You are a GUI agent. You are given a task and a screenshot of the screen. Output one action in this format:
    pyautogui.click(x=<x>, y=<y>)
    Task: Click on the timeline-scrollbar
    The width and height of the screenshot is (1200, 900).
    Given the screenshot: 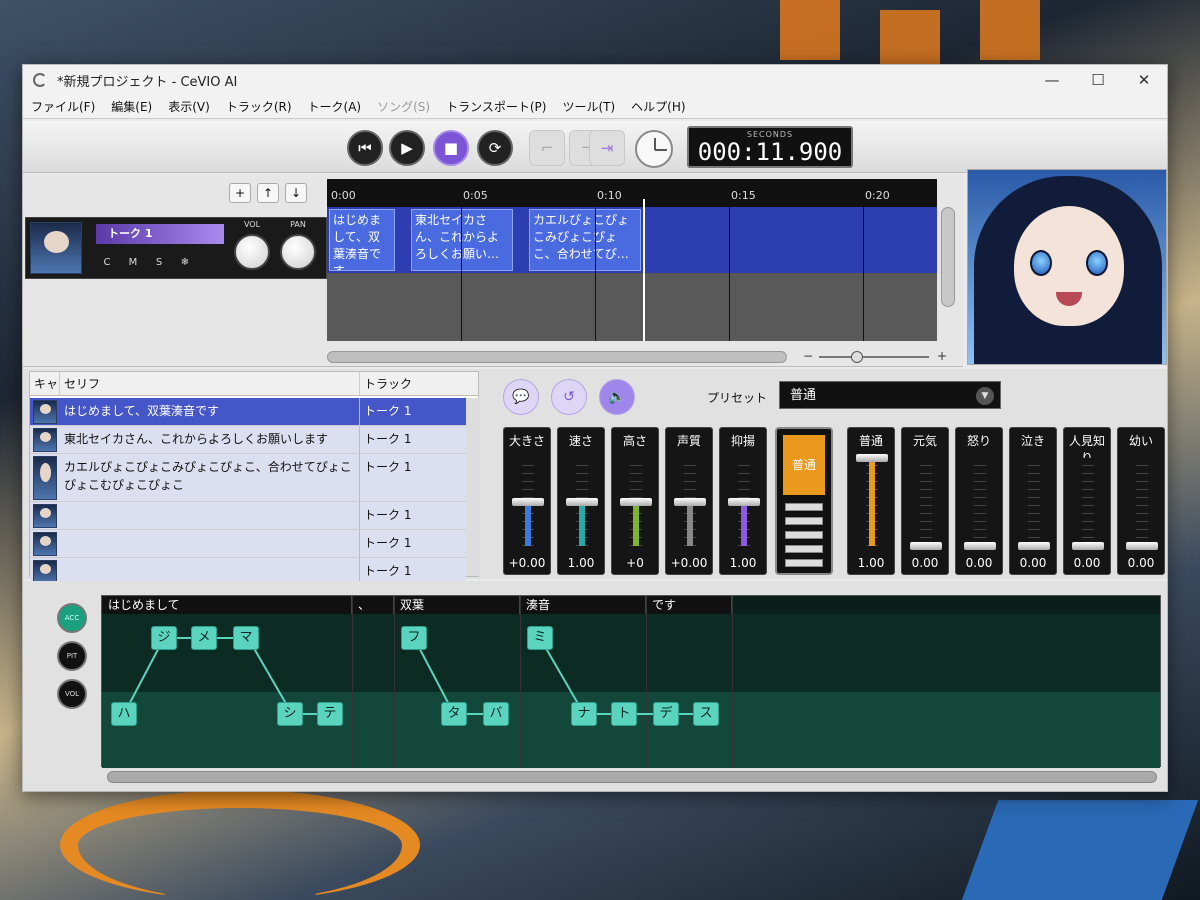 What is the action you would take?
    pyautogui.click(x=557, y=357)
    